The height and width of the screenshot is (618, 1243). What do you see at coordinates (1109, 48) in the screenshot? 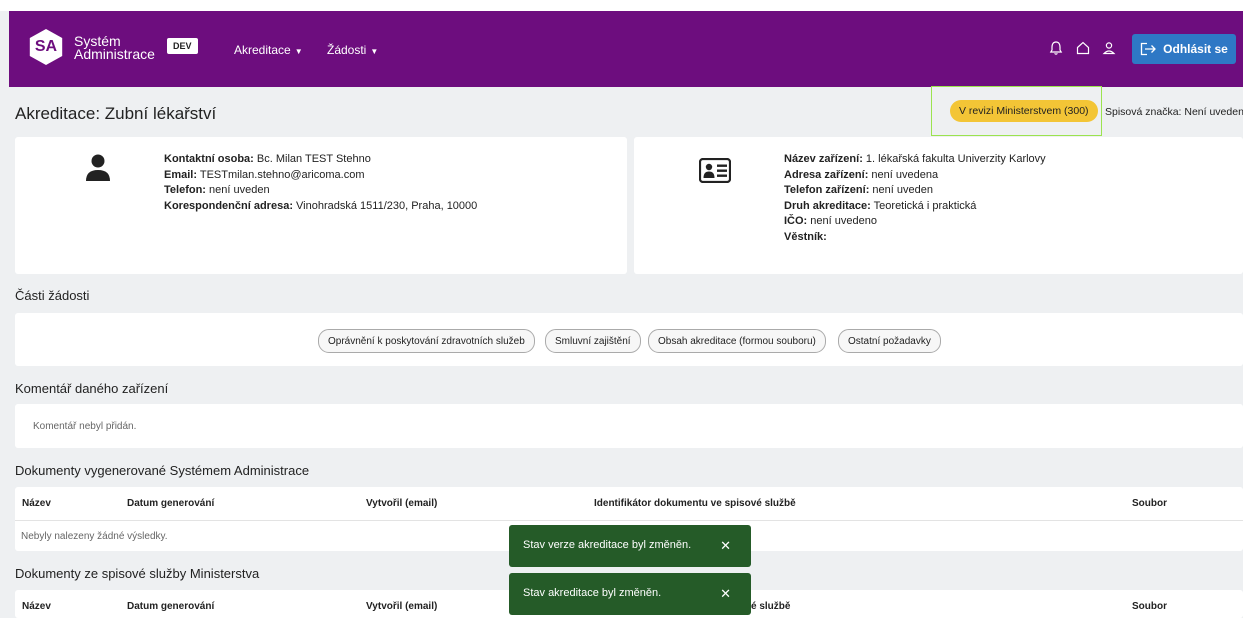
I see `user-icon` at bounding box center [1109, 48].